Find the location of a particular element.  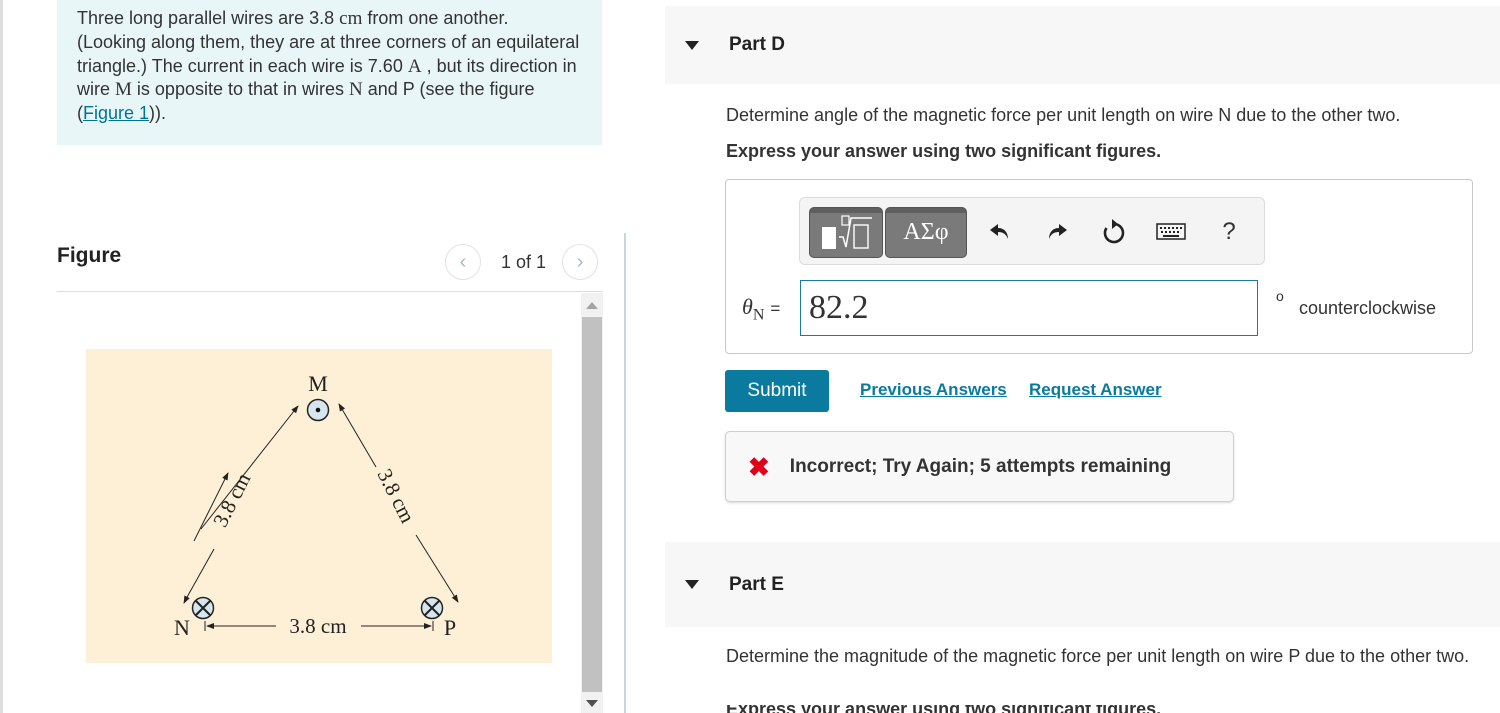

part-e-title: Part E is located at coordinates (756, 584).